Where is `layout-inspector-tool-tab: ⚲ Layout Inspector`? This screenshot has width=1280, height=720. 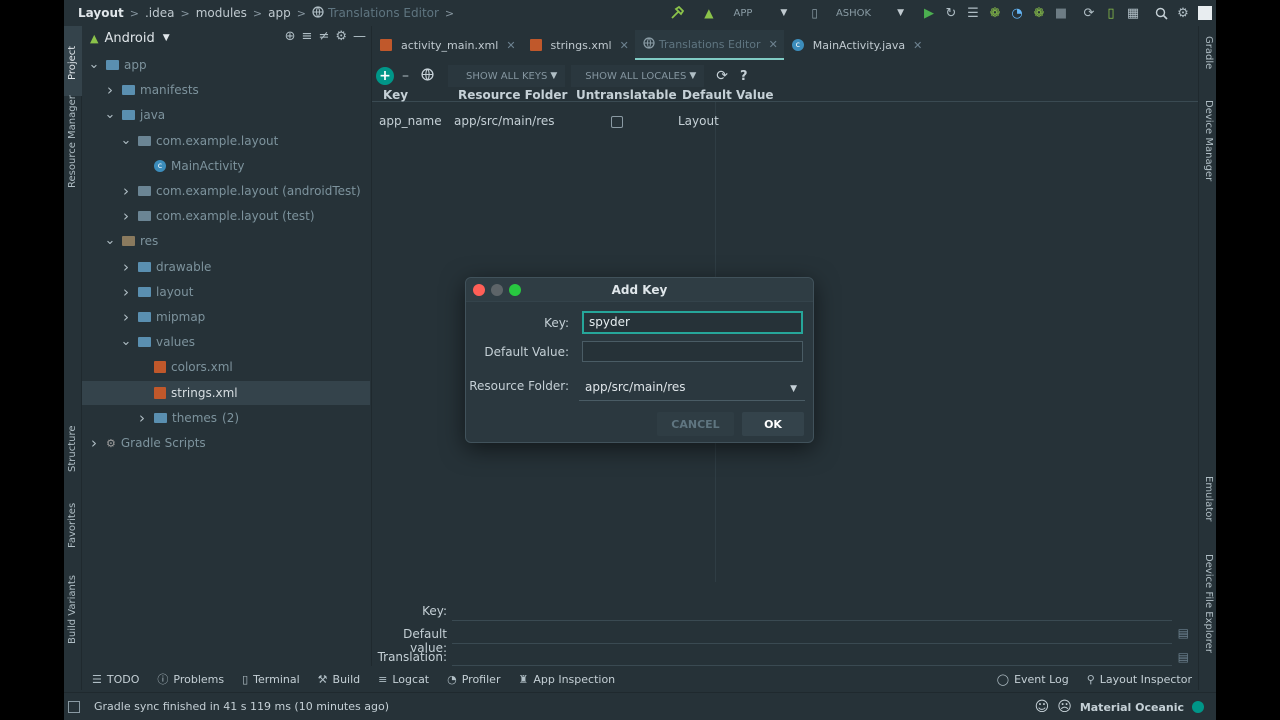
layout-inspector-tool-tab: ⚲ Layout Inspector is located at coordinates (1139, 679).